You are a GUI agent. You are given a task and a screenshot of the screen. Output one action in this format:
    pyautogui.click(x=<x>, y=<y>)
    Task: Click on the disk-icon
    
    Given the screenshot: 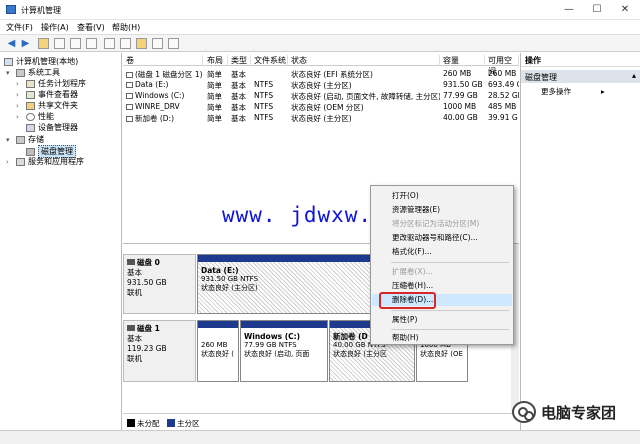 What is the action you would take?
    pyautogui.click(x=30, y=151)
    